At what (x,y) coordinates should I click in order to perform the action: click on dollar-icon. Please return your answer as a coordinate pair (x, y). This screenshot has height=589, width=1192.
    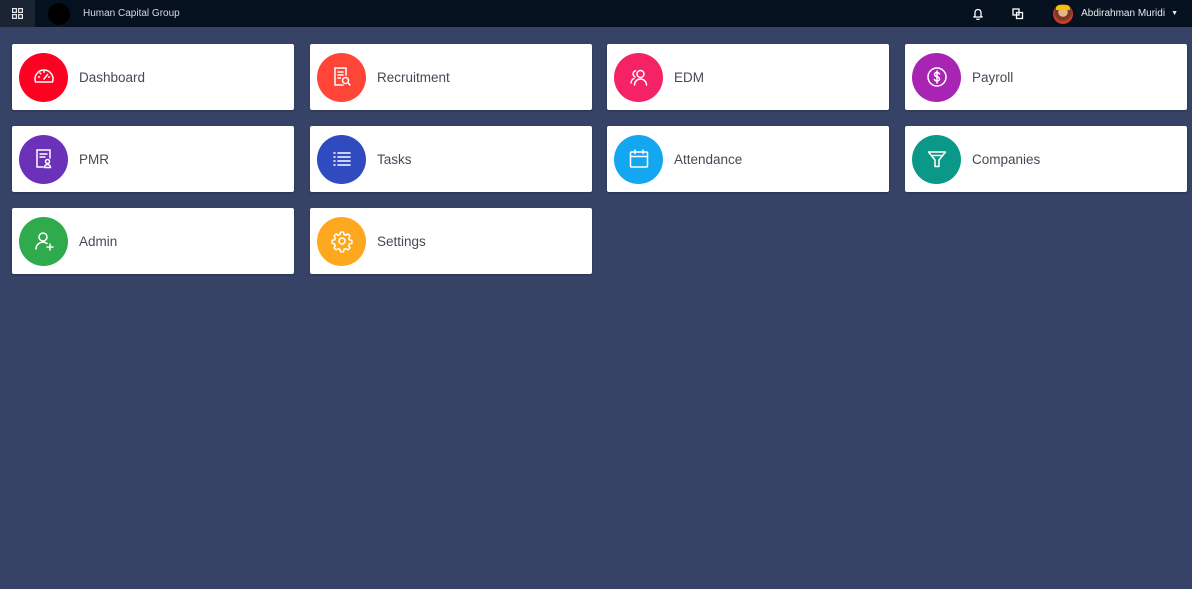
    Looking at the image, I should click on (936, 77).